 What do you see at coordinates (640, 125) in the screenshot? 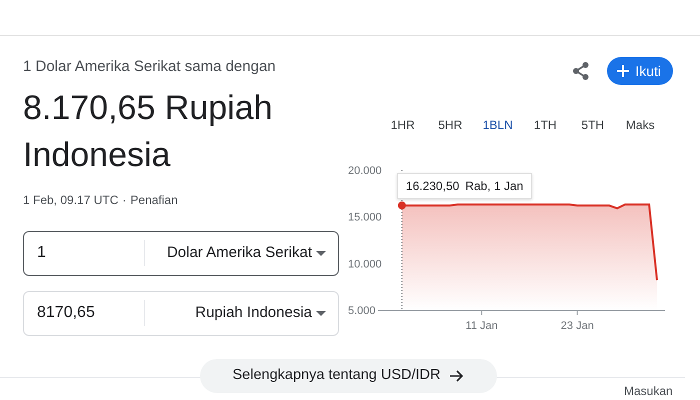
I see `range-tab: Maks` at bounding box center [640, 125].